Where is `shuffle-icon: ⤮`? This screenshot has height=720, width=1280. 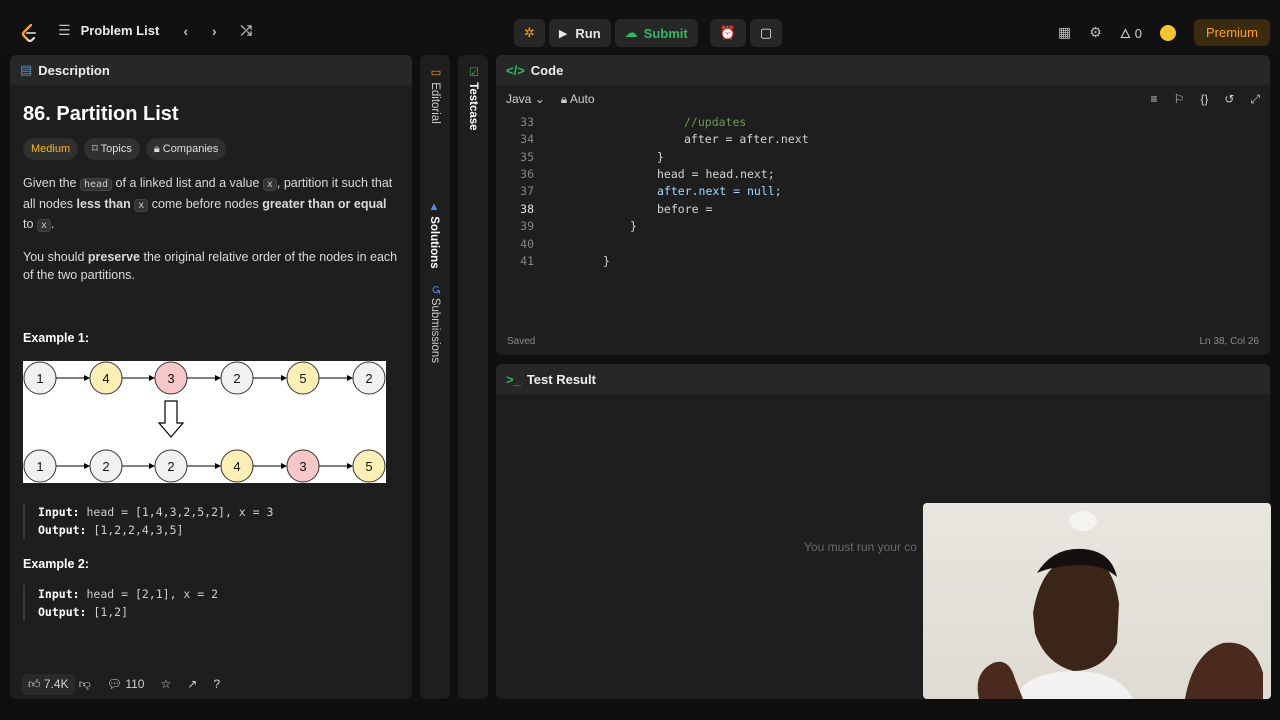
shuffle-icon: ⤮ is located at coordinates (246, 30).